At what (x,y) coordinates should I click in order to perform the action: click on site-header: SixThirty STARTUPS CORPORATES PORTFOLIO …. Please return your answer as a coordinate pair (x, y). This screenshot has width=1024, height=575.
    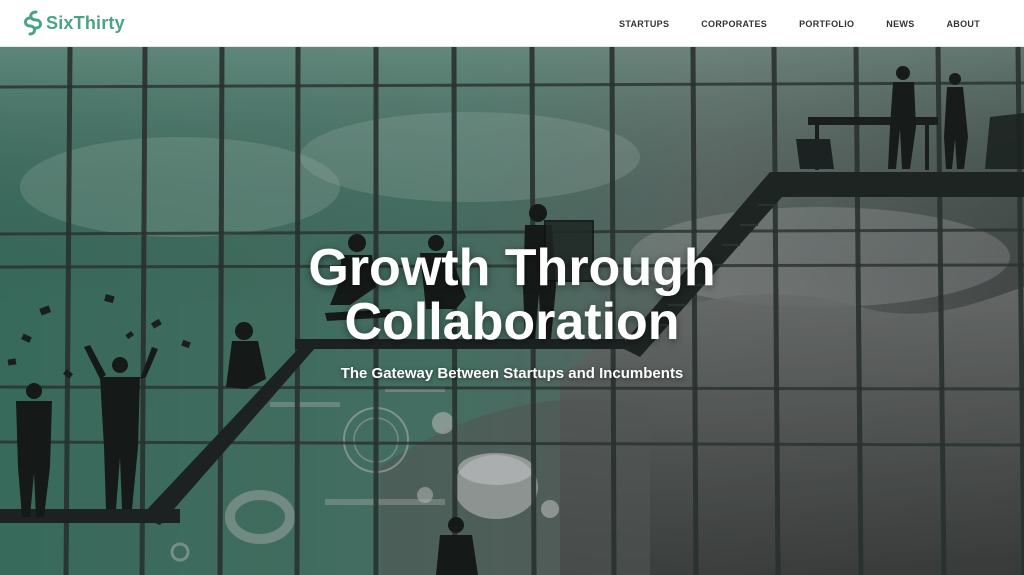
    Looking at the image, I should click on (512, 23).